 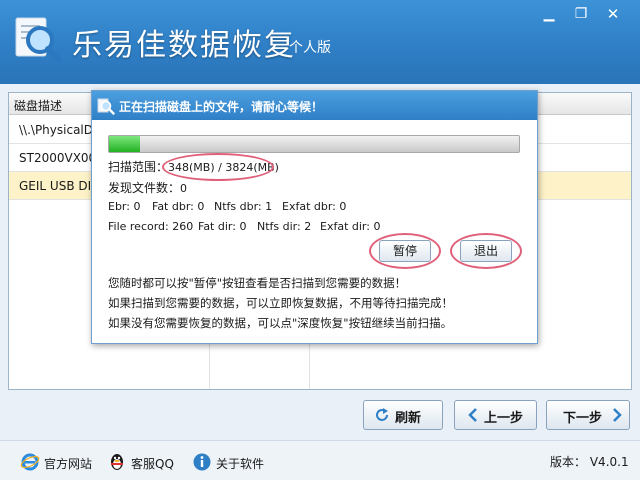 I want to click on dialog-title-bar: 正在扫描磁盘上的文件，请耐心等候！, so click(x=314, y=105).